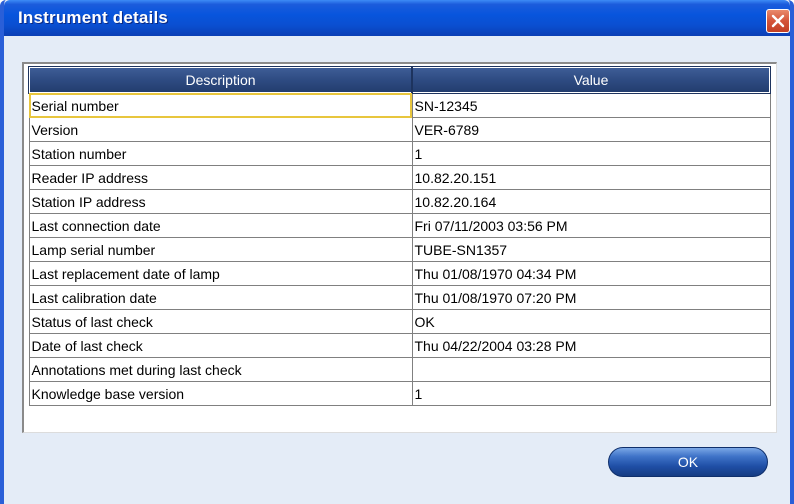 The width and height of the screenshot is (794, 504). I want to click on table-row: Reader IP address 10.82.20.151, so click(399, 177).